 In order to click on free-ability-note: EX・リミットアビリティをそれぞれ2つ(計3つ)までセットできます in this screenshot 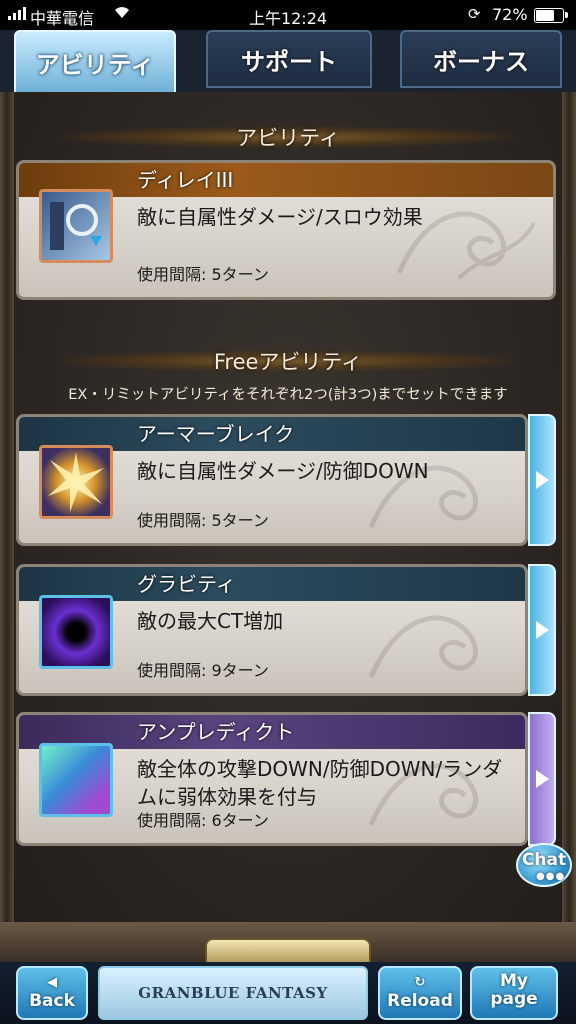, I will do `click(288, 395)`.